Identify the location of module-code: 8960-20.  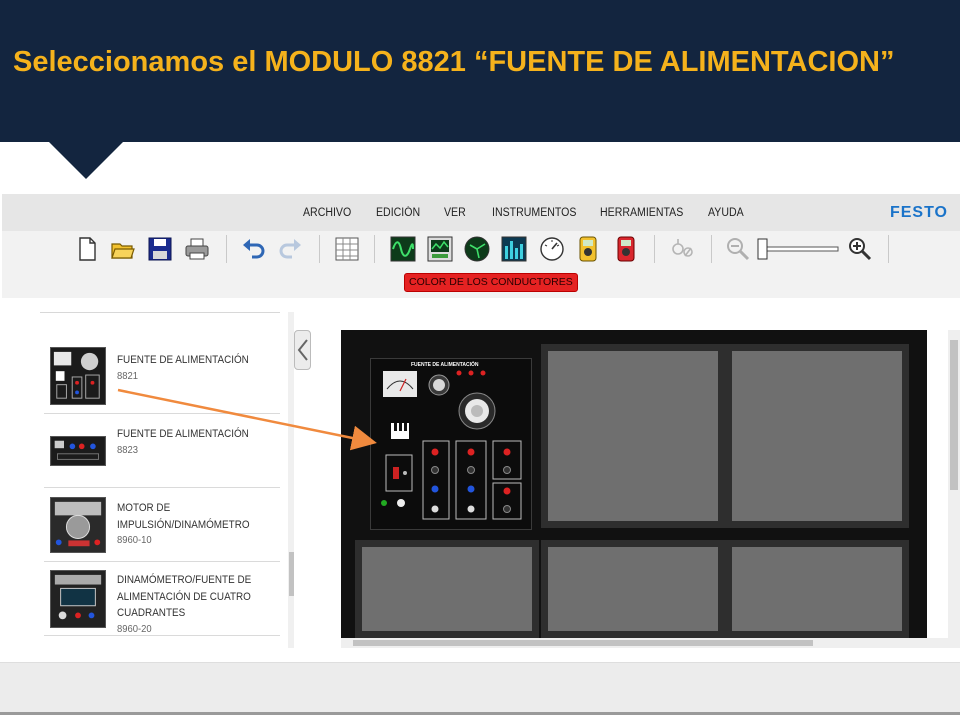
(134, 628).